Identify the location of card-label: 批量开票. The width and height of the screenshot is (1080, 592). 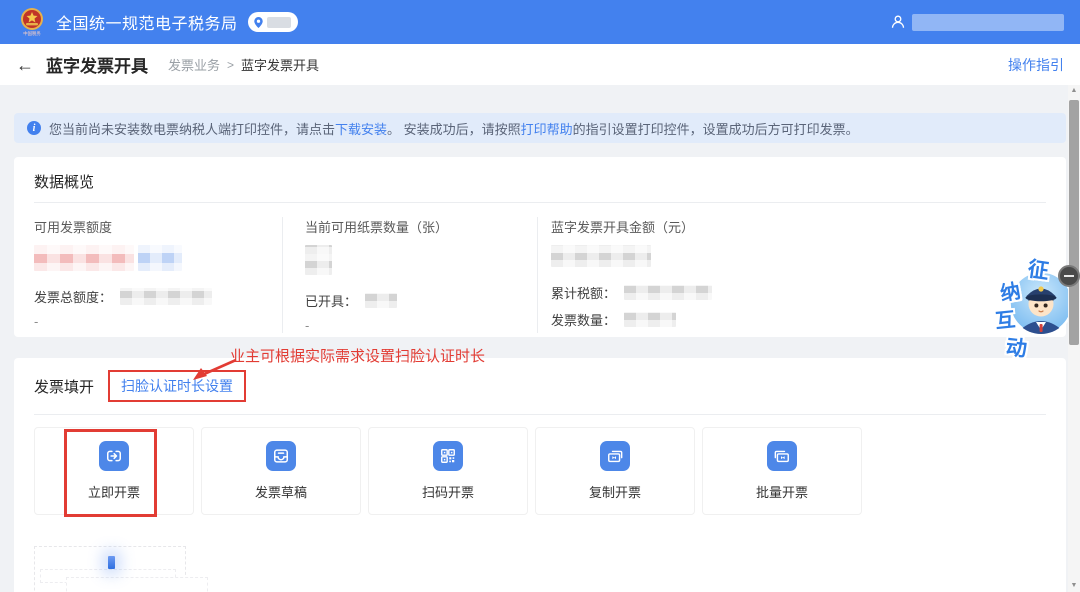
(781, 492).